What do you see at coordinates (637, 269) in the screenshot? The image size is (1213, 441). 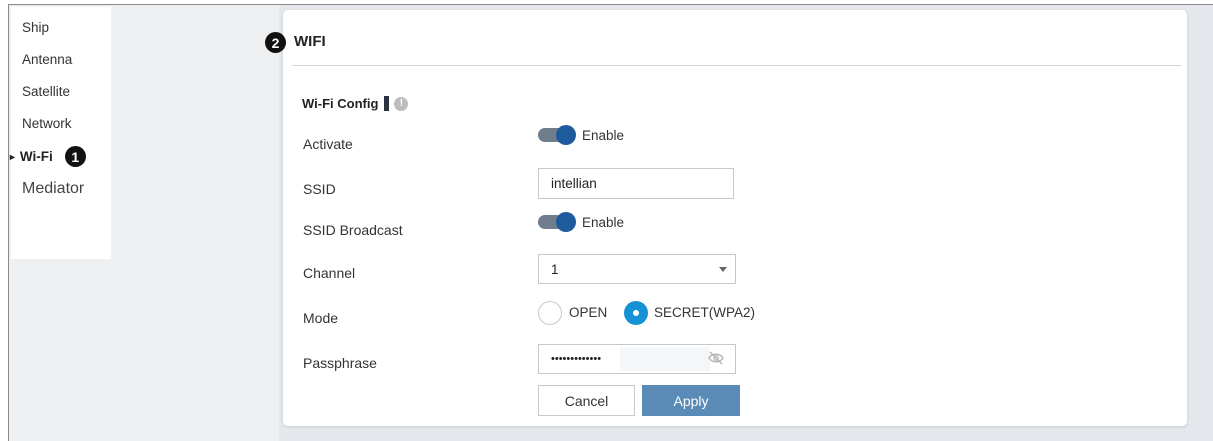 I see `channel-select: 1` at bounding box center [637, 269].